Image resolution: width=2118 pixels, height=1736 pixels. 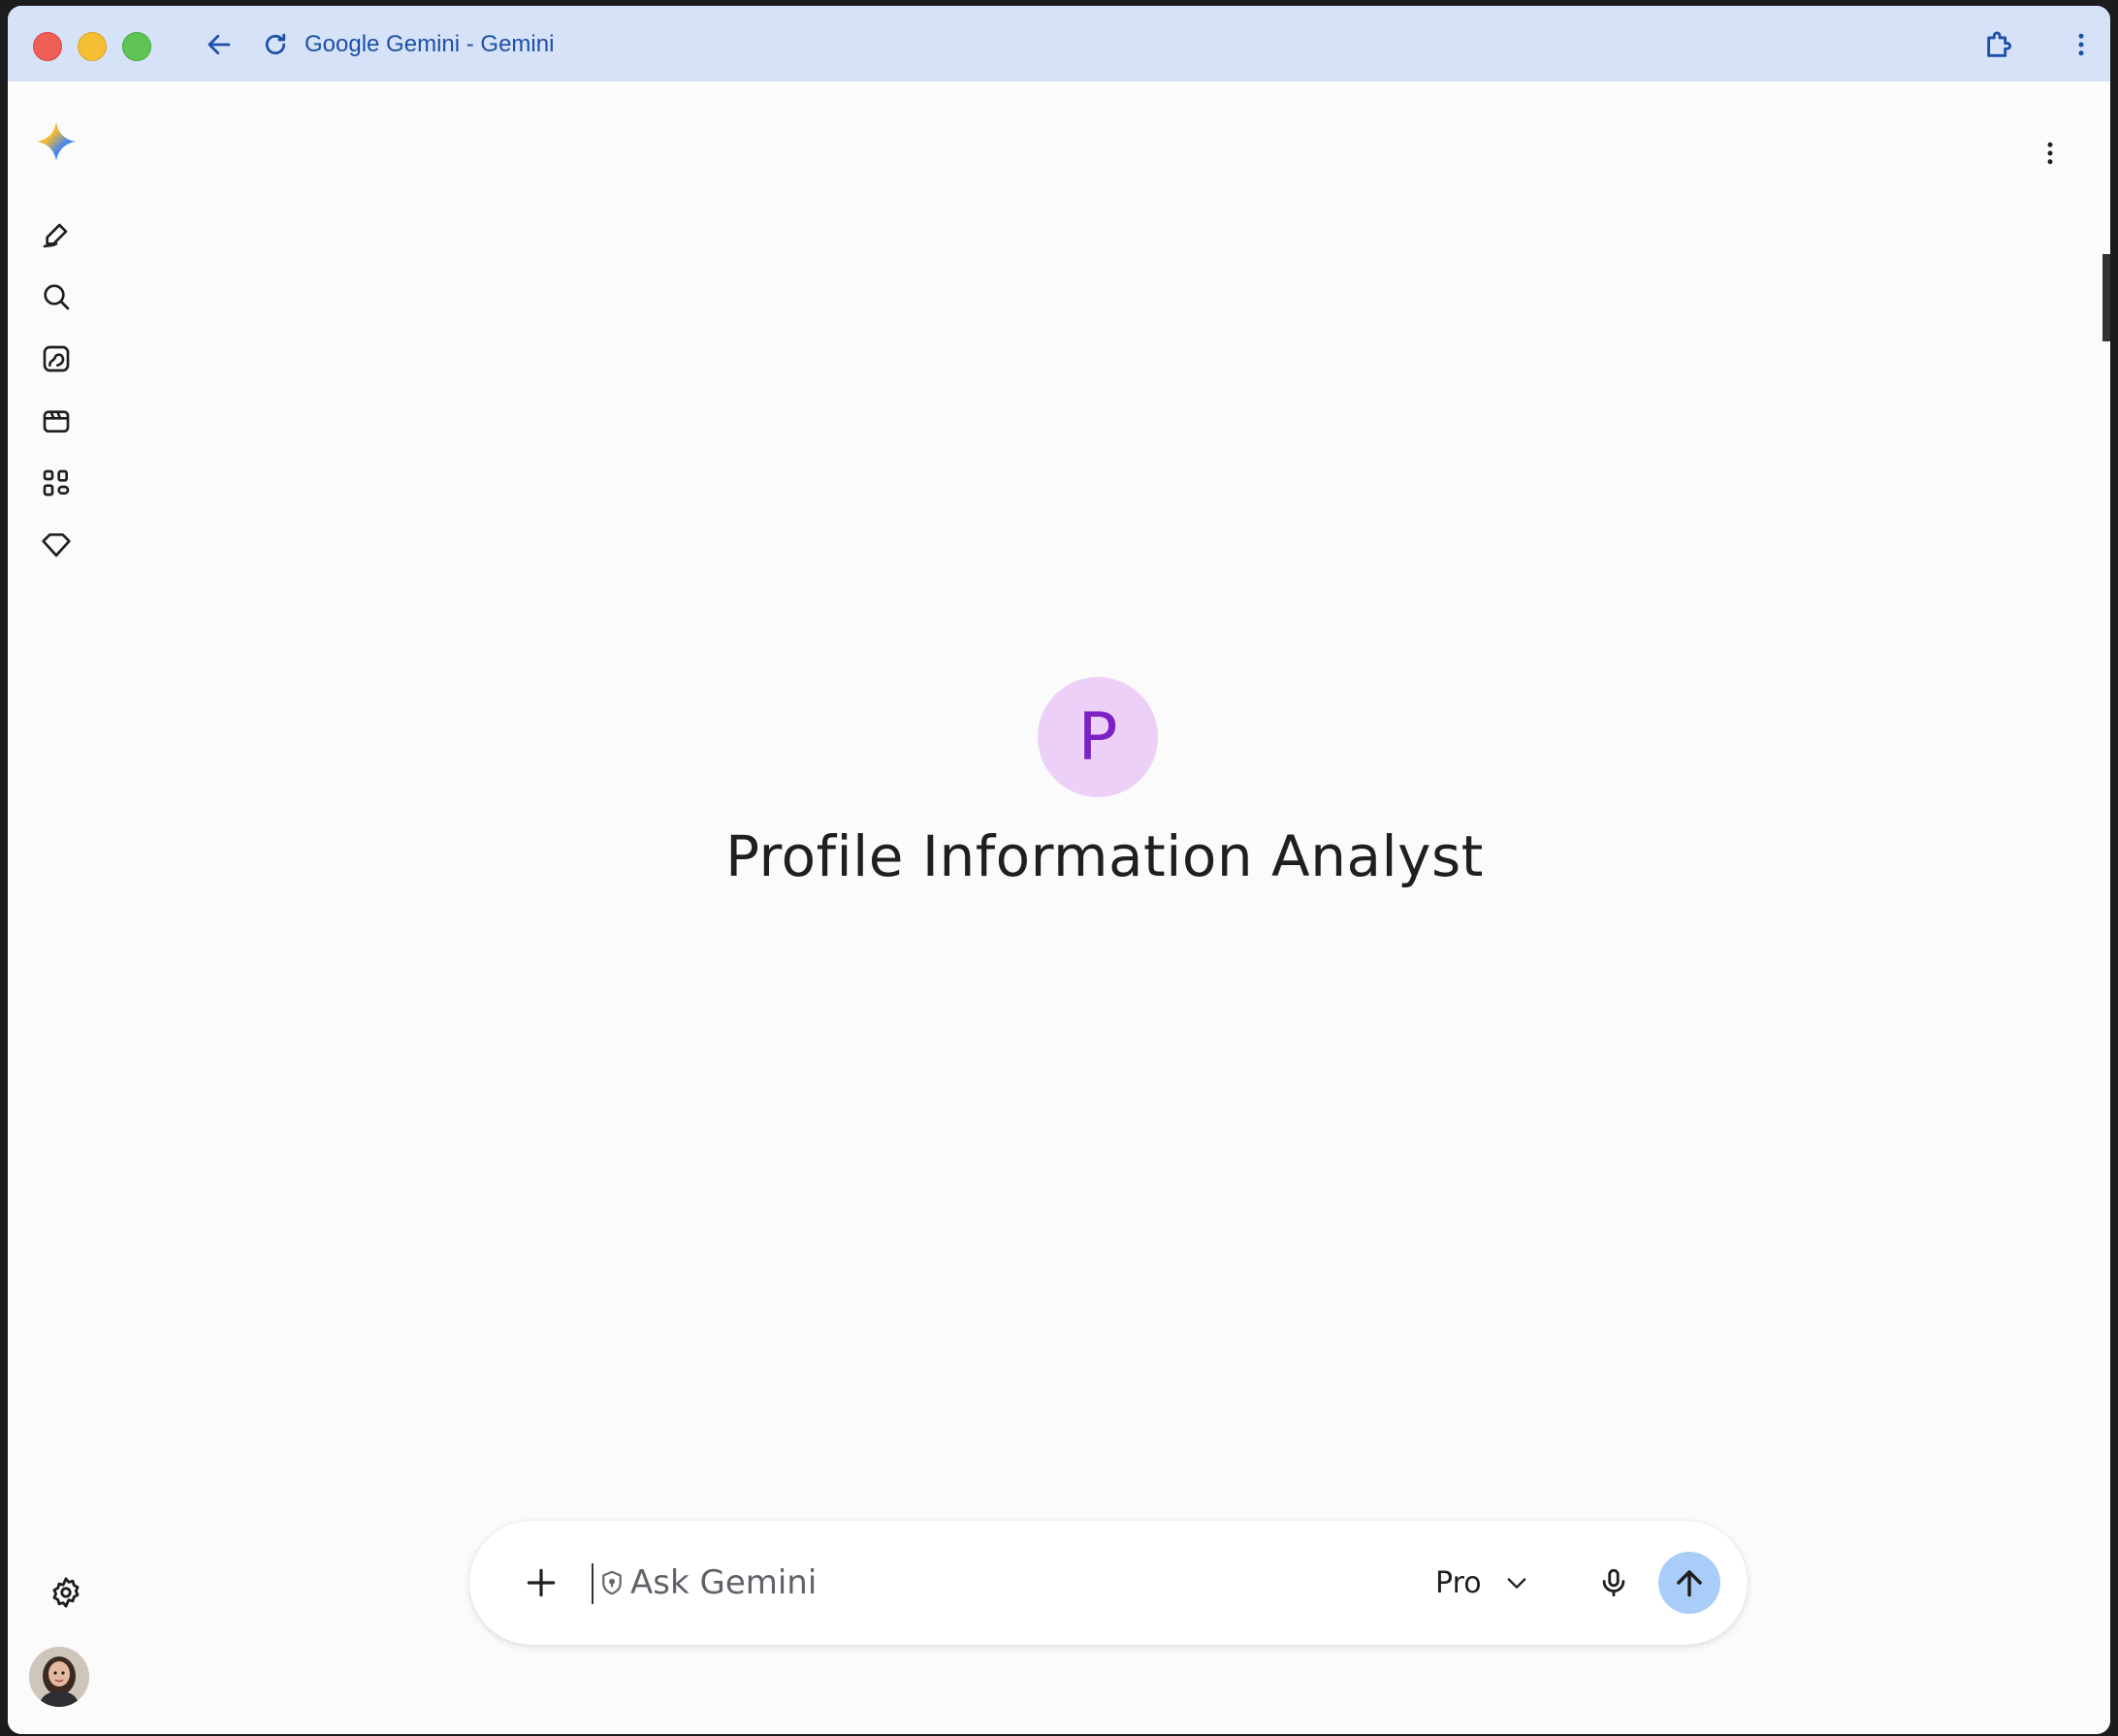 What do you see at coordinates (2106, 297) in the screenshot?
I see `scrollbar` at bounding box center [2106, 297].